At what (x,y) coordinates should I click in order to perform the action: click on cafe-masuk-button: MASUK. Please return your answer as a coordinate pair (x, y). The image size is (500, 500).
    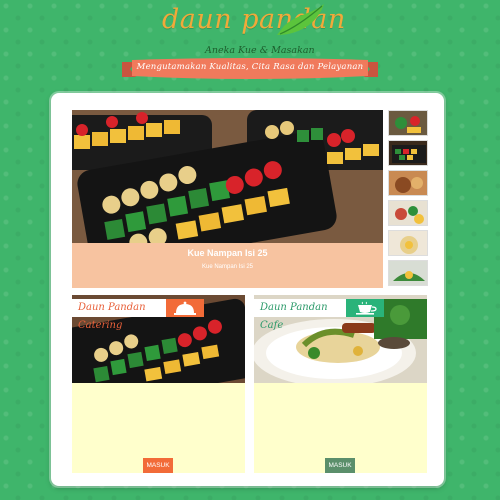
    Looking at the image, I should click on (340, 465).